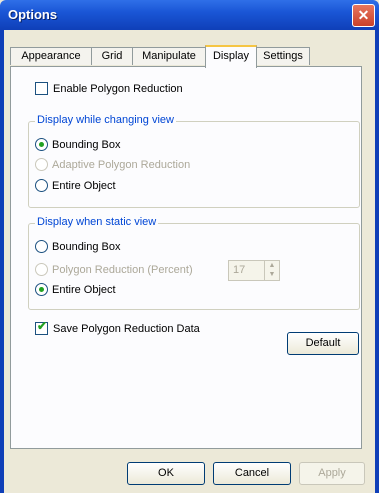  Describe the element at coordinates (84, 185) in the screenshot. I see `changing-entire-object-label: Entire Object` at that location.